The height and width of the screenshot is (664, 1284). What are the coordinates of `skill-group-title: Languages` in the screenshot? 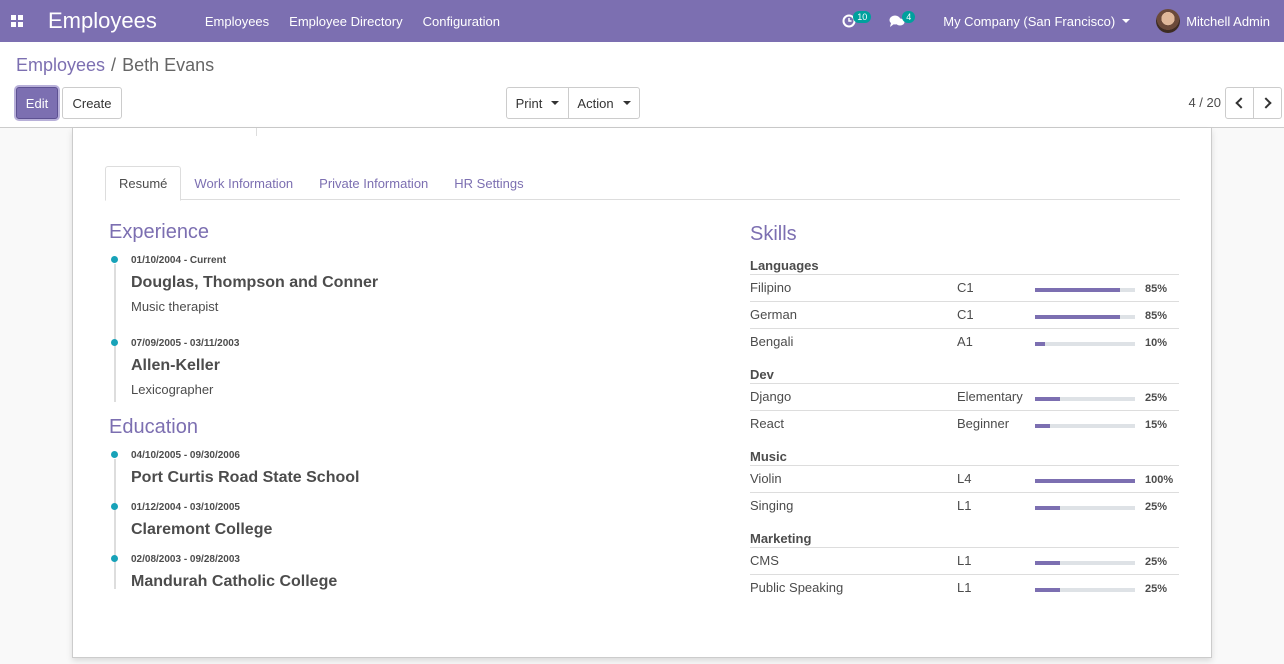 It's located at (964, 265).